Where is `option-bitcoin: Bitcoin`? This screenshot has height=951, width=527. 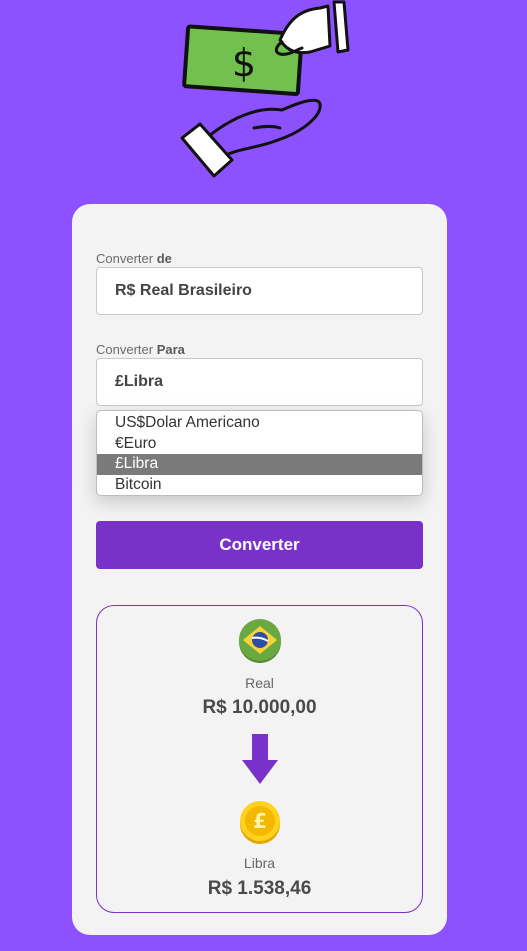
option-bitcoin: Bitcoin is located at coordinates (259, 485).